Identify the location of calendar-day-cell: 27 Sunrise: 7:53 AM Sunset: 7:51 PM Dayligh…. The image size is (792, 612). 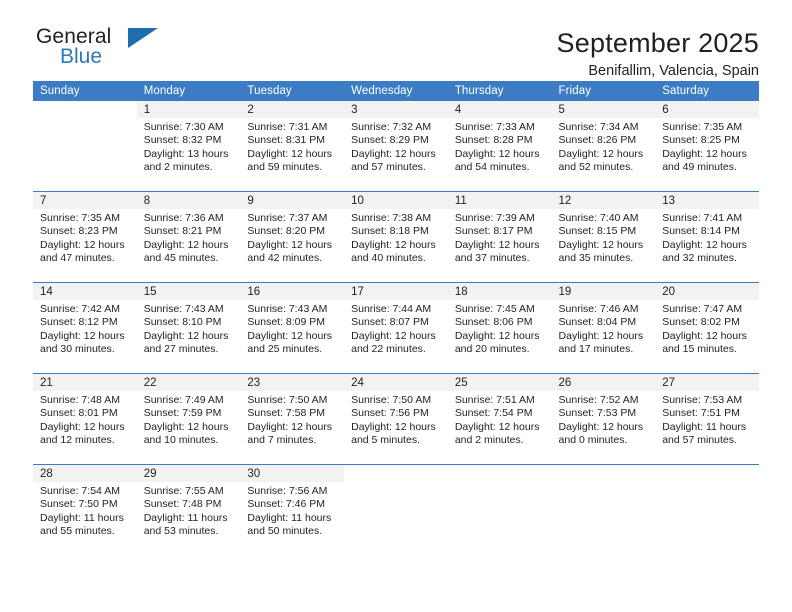
(707, 419).